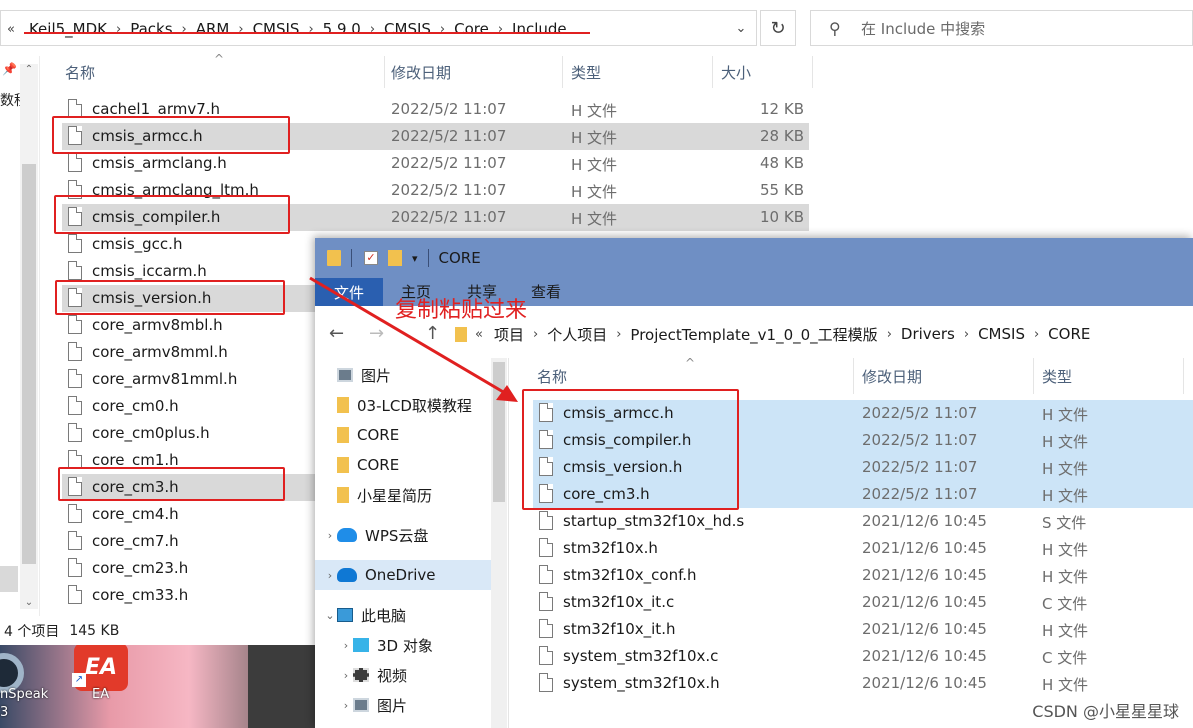 This screenshot has height=728, width=1193. Describe the element at coordinates (861, 548) in the screenshot. I see `file-row: stm32f10x.h 2021/12/6 10:45 H 文件` at that location.